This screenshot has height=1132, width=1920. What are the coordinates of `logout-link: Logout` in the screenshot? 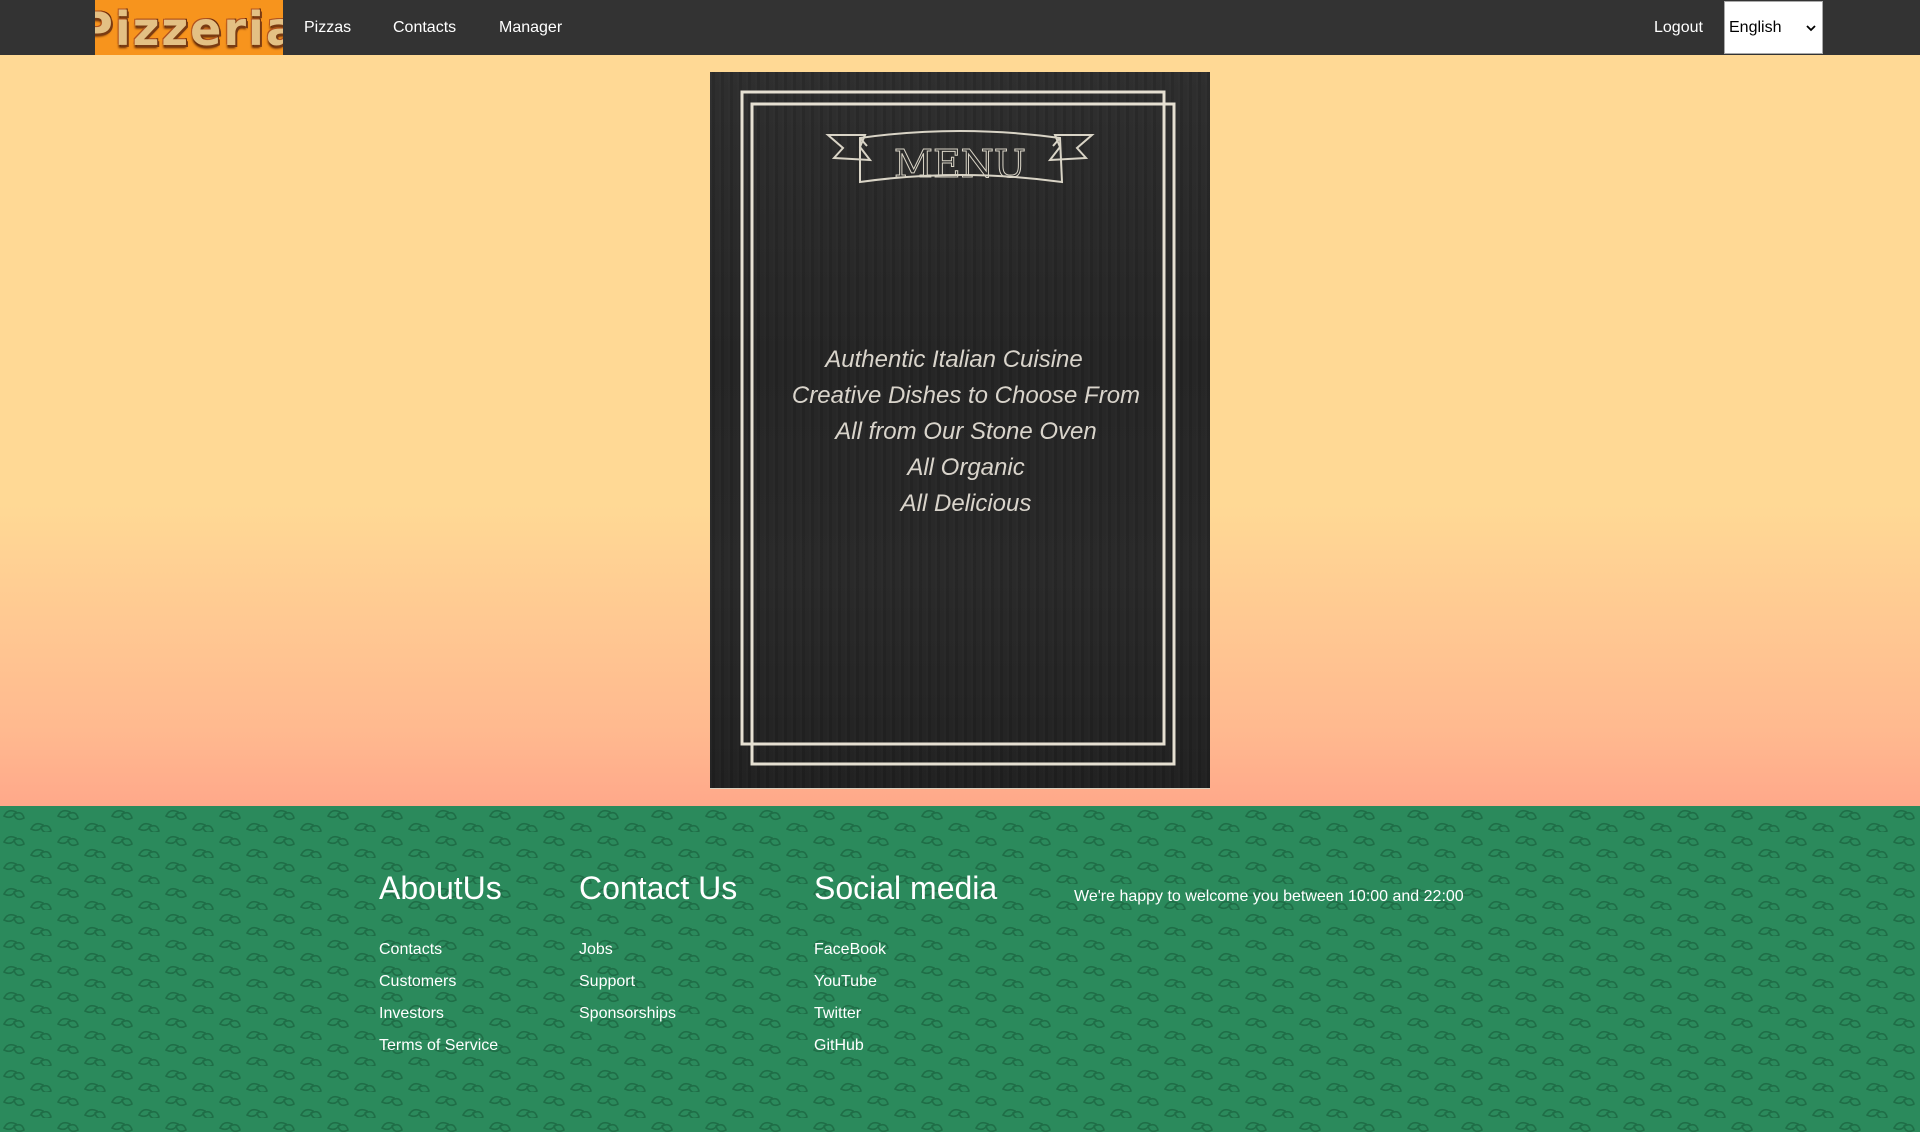 It's located at (1678, 27).